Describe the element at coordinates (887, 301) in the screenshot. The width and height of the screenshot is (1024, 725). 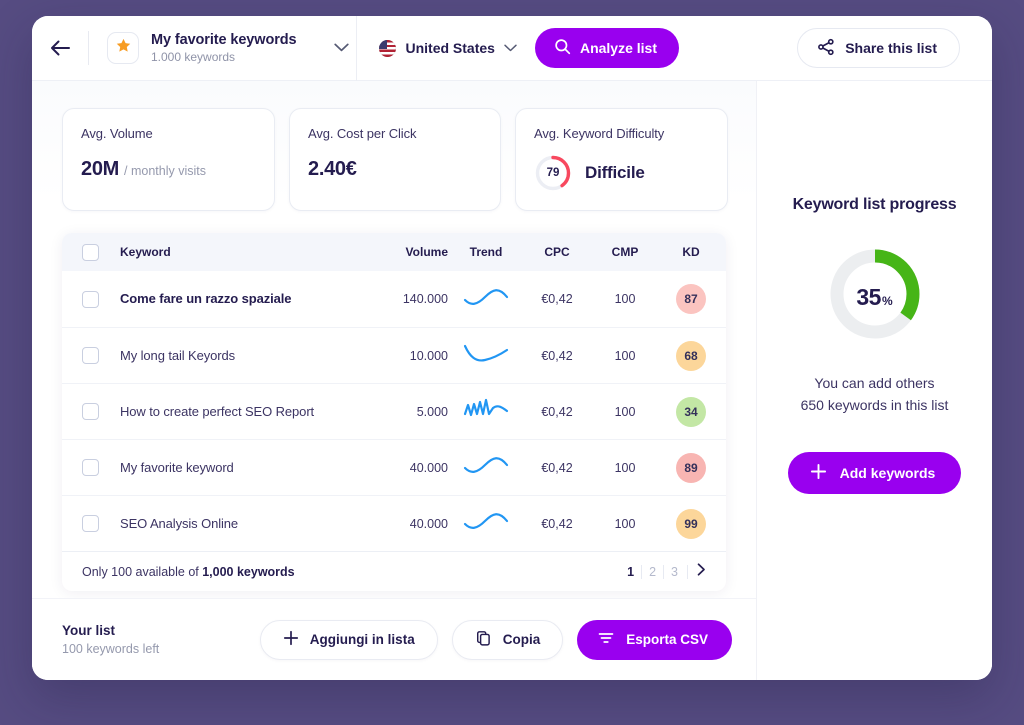
I see `progress-symbol: %` at that location.